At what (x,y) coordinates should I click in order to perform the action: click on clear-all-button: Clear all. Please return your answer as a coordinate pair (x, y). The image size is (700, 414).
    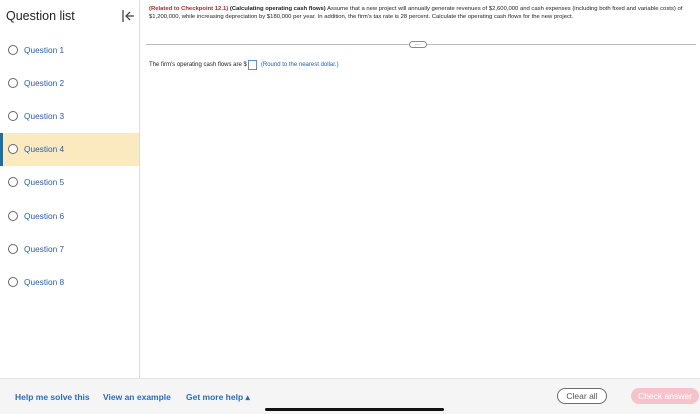
    Looking at the image, I should click on (582, 396).